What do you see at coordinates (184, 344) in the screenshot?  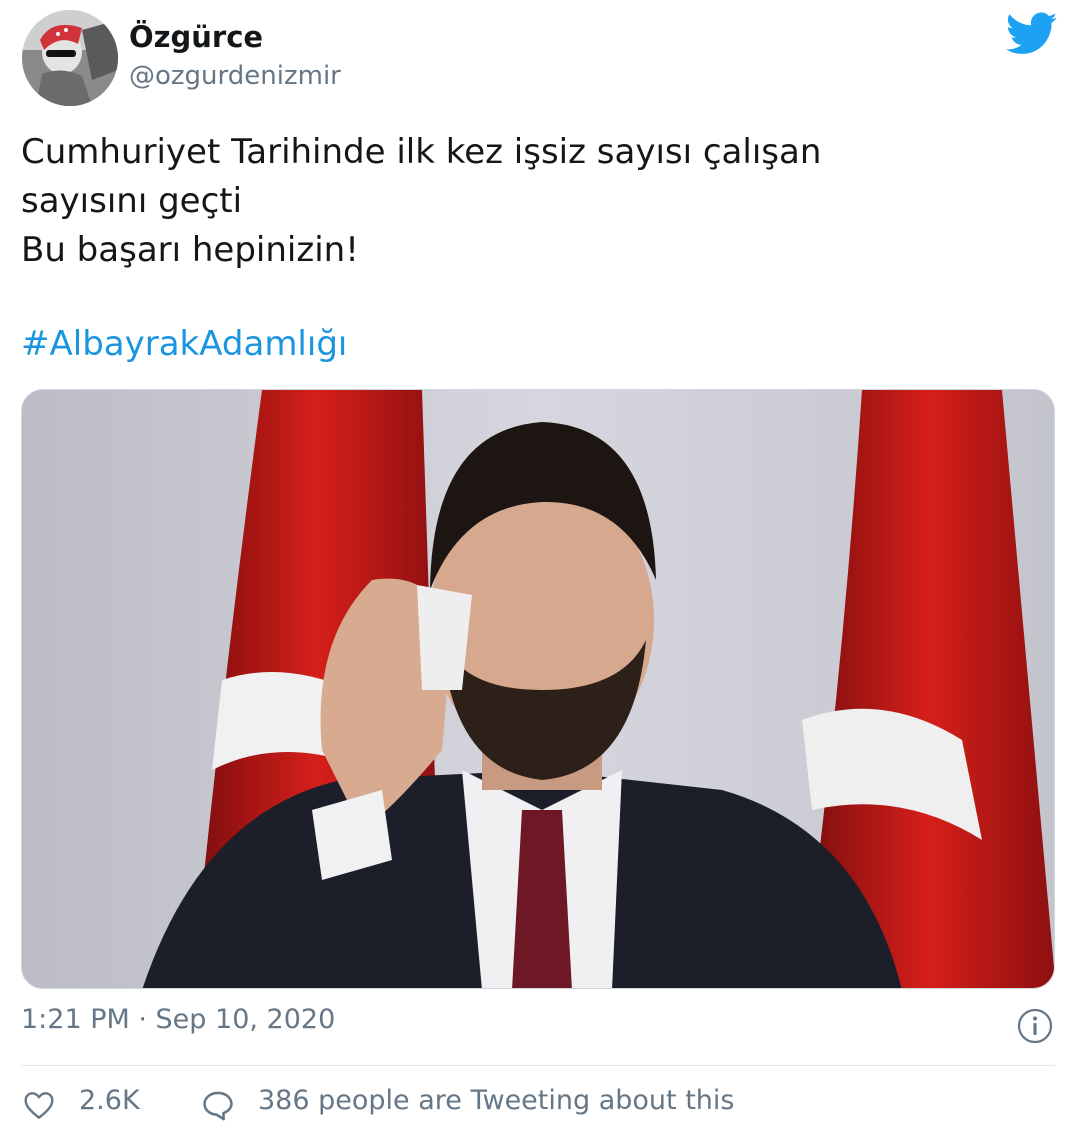 I see `hashtag-link: #AlbayrakAdamlığı` at bounding box center [184, 344].